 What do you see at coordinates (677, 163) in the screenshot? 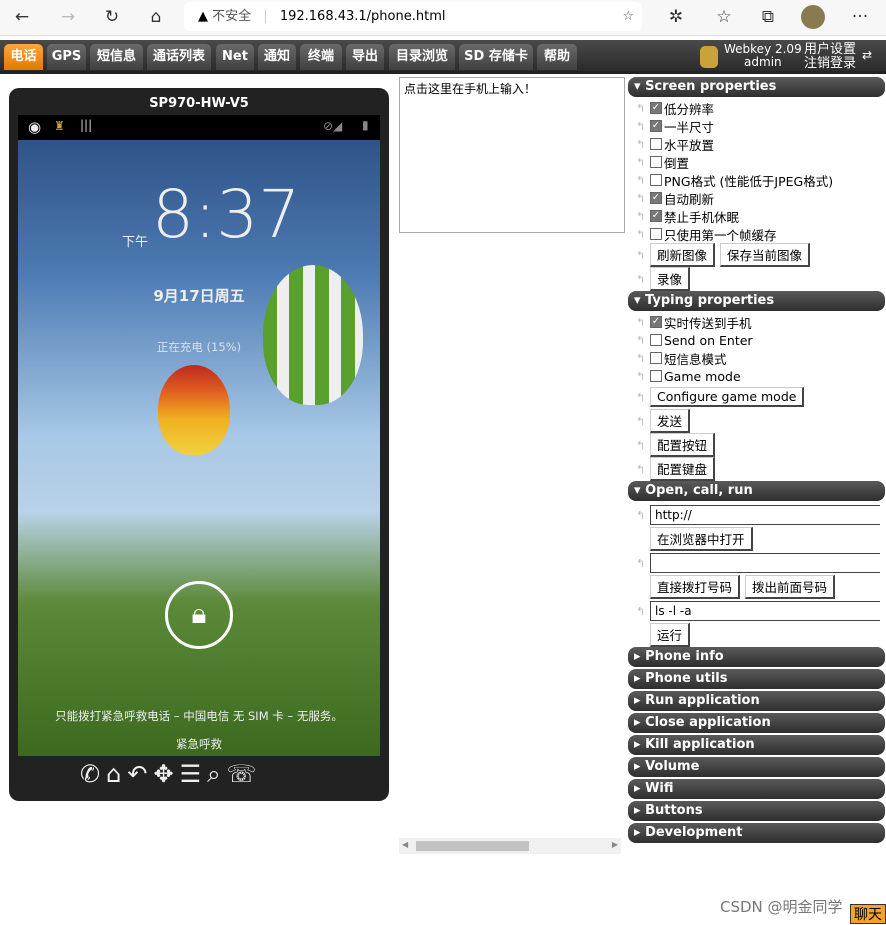
I see `checkbox-label: 倒置` at bounding box center [677, 163].